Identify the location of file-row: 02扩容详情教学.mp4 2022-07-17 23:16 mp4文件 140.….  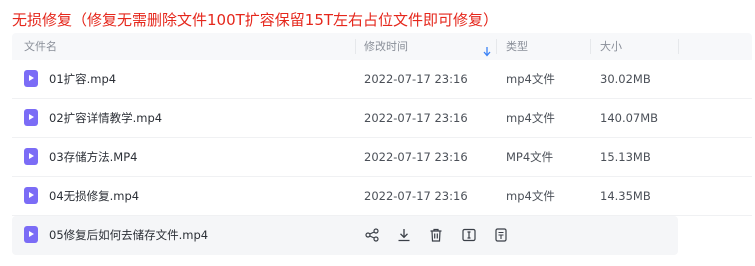
(382, 118).